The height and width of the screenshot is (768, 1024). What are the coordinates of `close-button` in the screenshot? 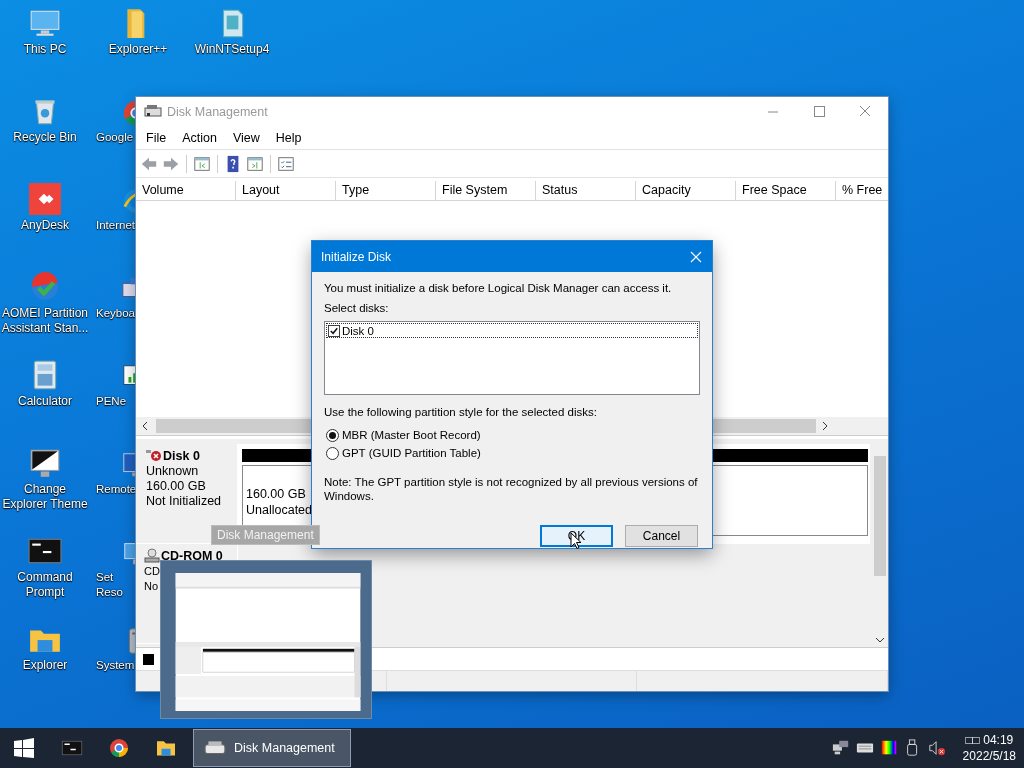 It's located at (696, 256).